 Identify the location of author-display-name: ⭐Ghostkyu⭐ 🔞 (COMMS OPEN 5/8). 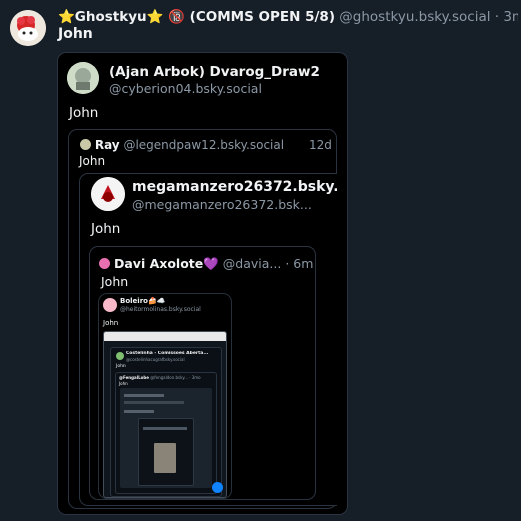
(196, 17).